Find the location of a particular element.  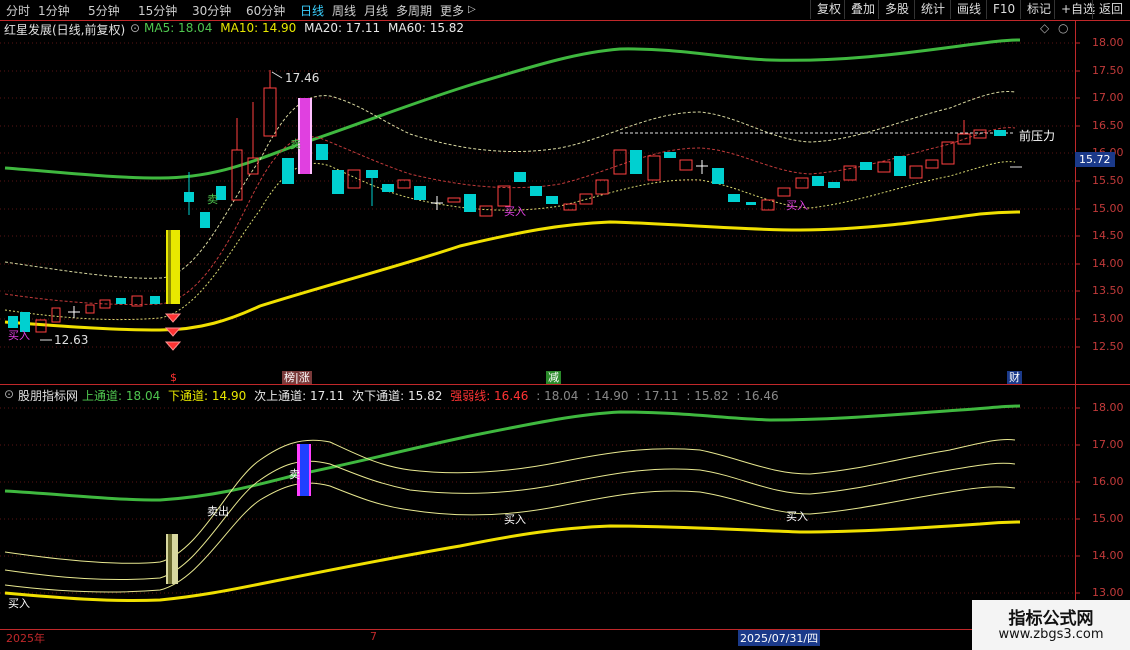

ma20-label: MA20: 17.11 is located at coordinates (342, 28).